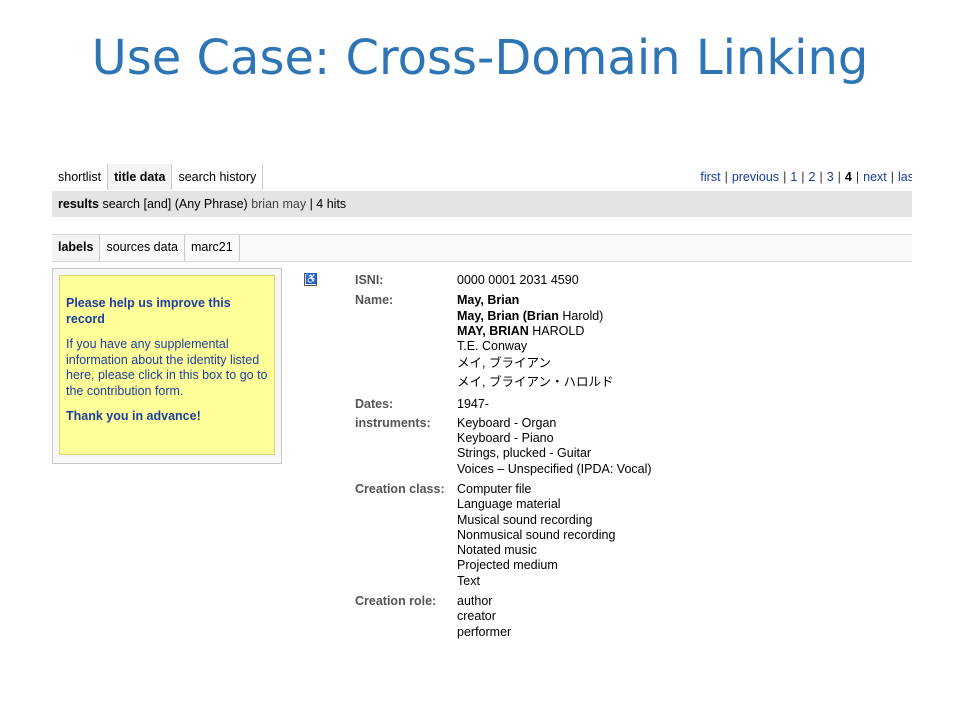  I want to click on pager-first-link: first, so click(710, 177).